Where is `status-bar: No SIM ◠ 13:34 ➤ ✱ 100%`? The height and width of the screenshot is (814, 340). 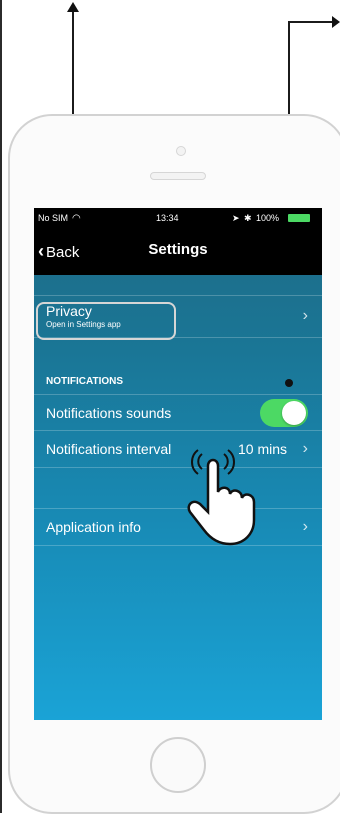
status-bar: No SIM ◠ 13:34 ➤ ✱ 100% is located at coordinates (178, 218).